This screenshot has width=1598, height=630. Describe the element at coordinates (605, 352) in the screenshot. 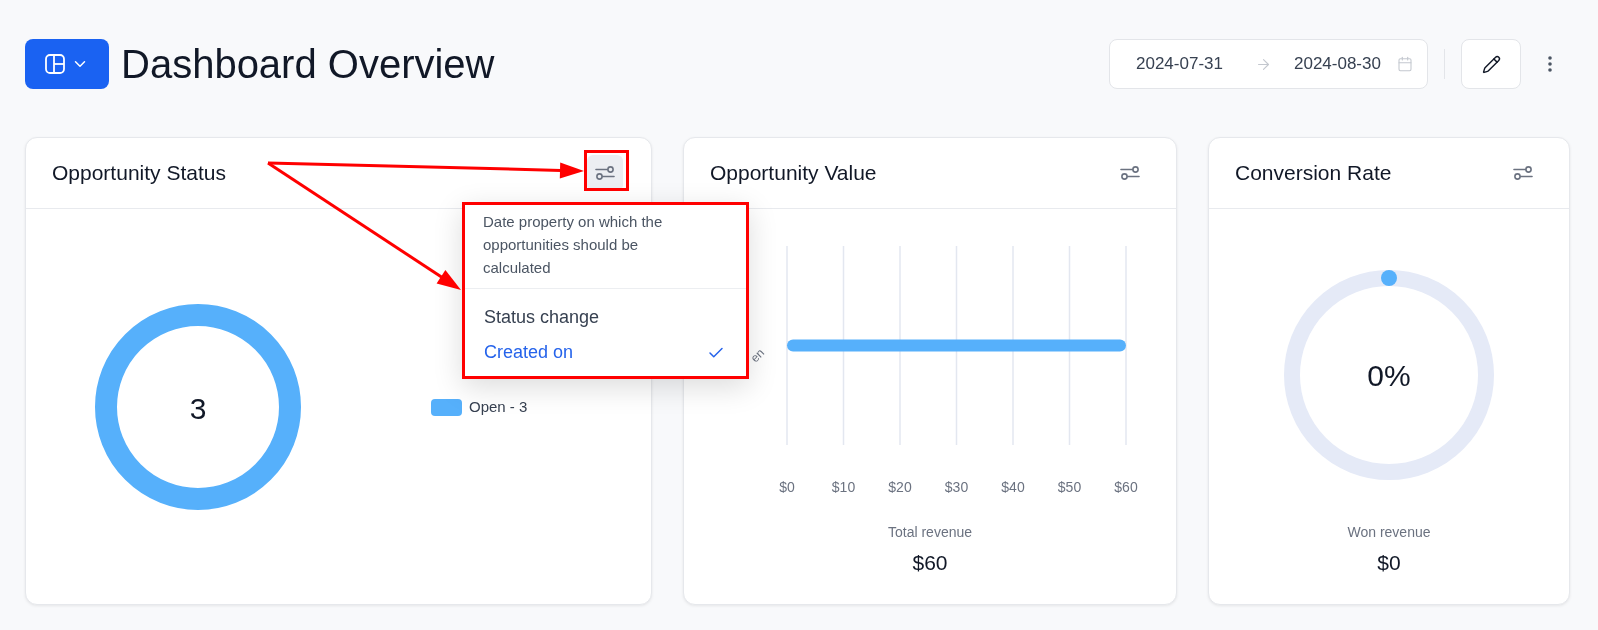

I see `dropdown-option: Created on` at that location.